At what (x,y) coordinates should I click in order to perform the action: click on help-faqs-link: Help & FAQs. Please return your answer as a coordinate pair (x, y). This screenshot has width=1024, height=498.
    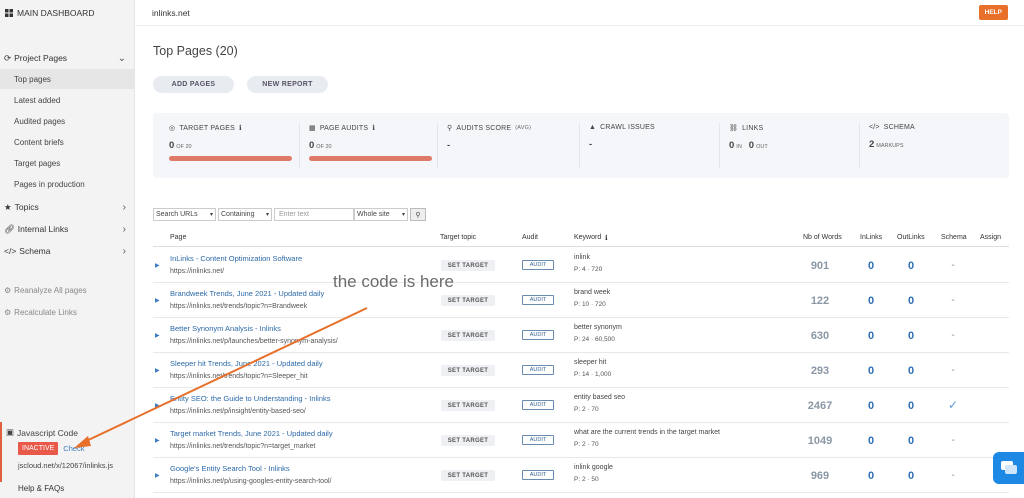
    Looking at the image, I should click on (41, 488).